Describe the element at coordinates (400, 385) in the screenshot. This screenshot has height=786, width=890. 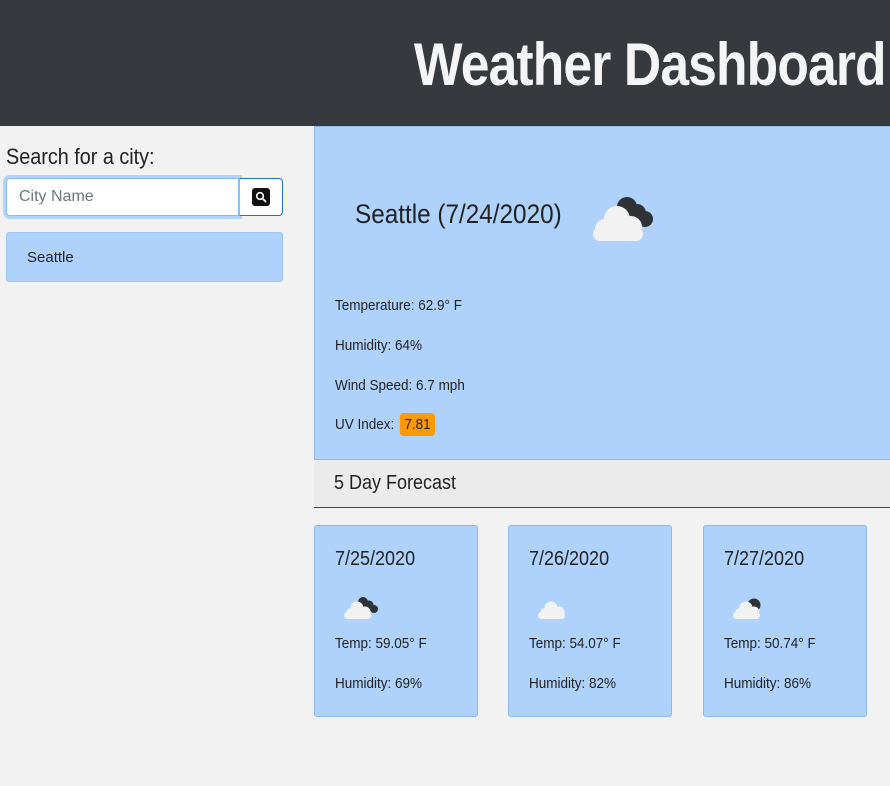
I see `current-wind-speed: Wind Speed: 6.7 mph` at that location.